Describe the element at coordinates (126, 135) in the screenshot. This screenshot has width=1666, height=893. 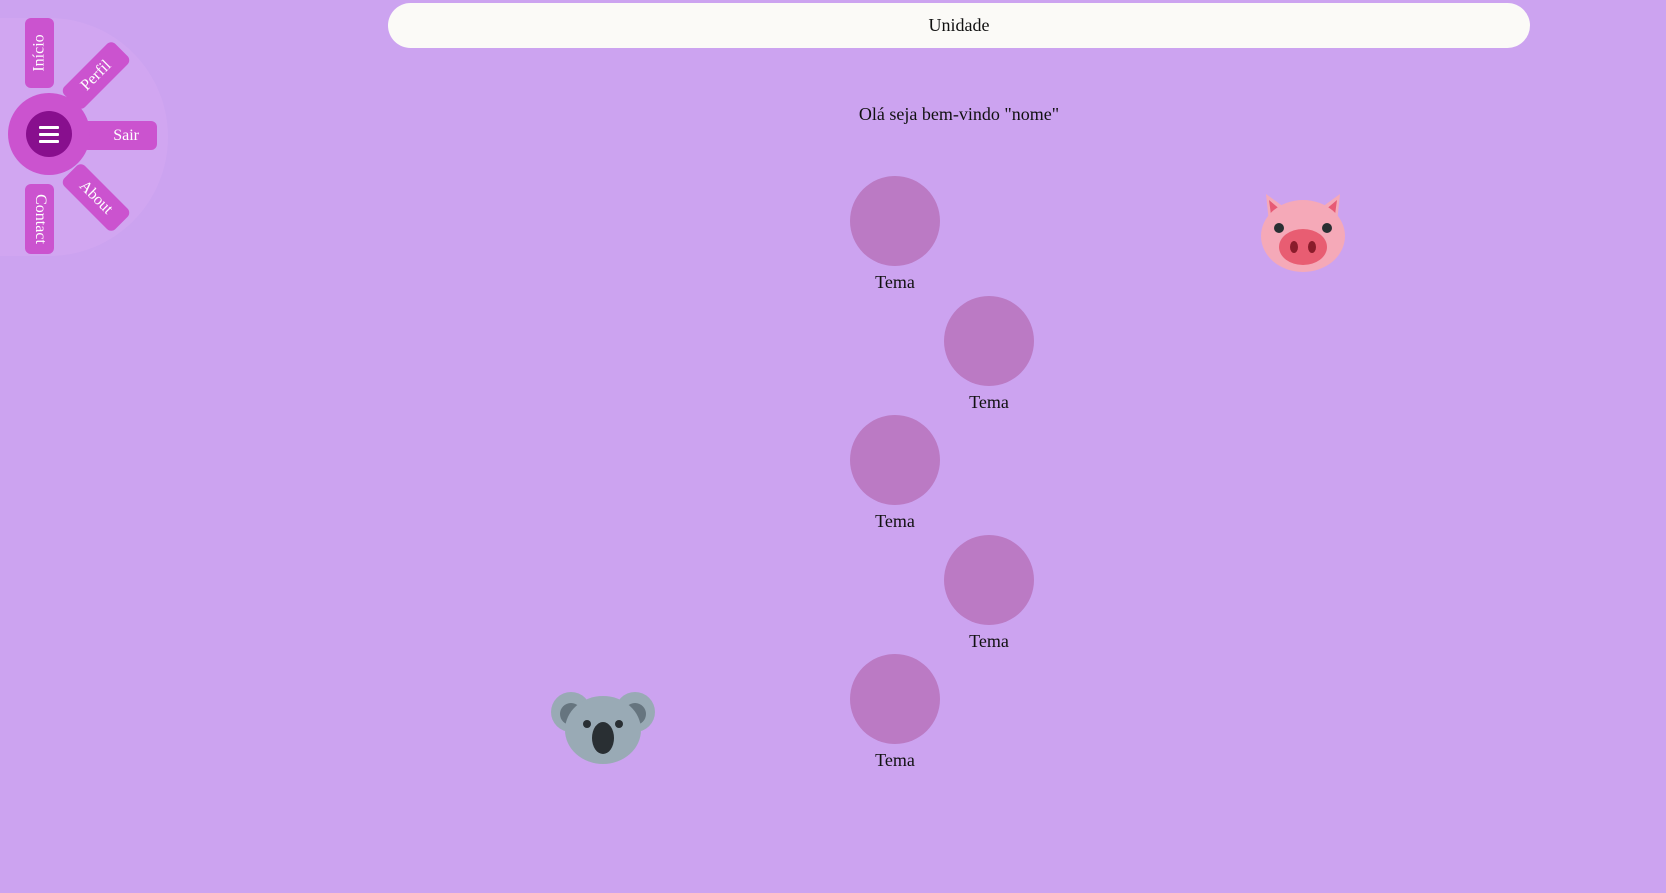
I see `menu-item-label: Sair` at that location.